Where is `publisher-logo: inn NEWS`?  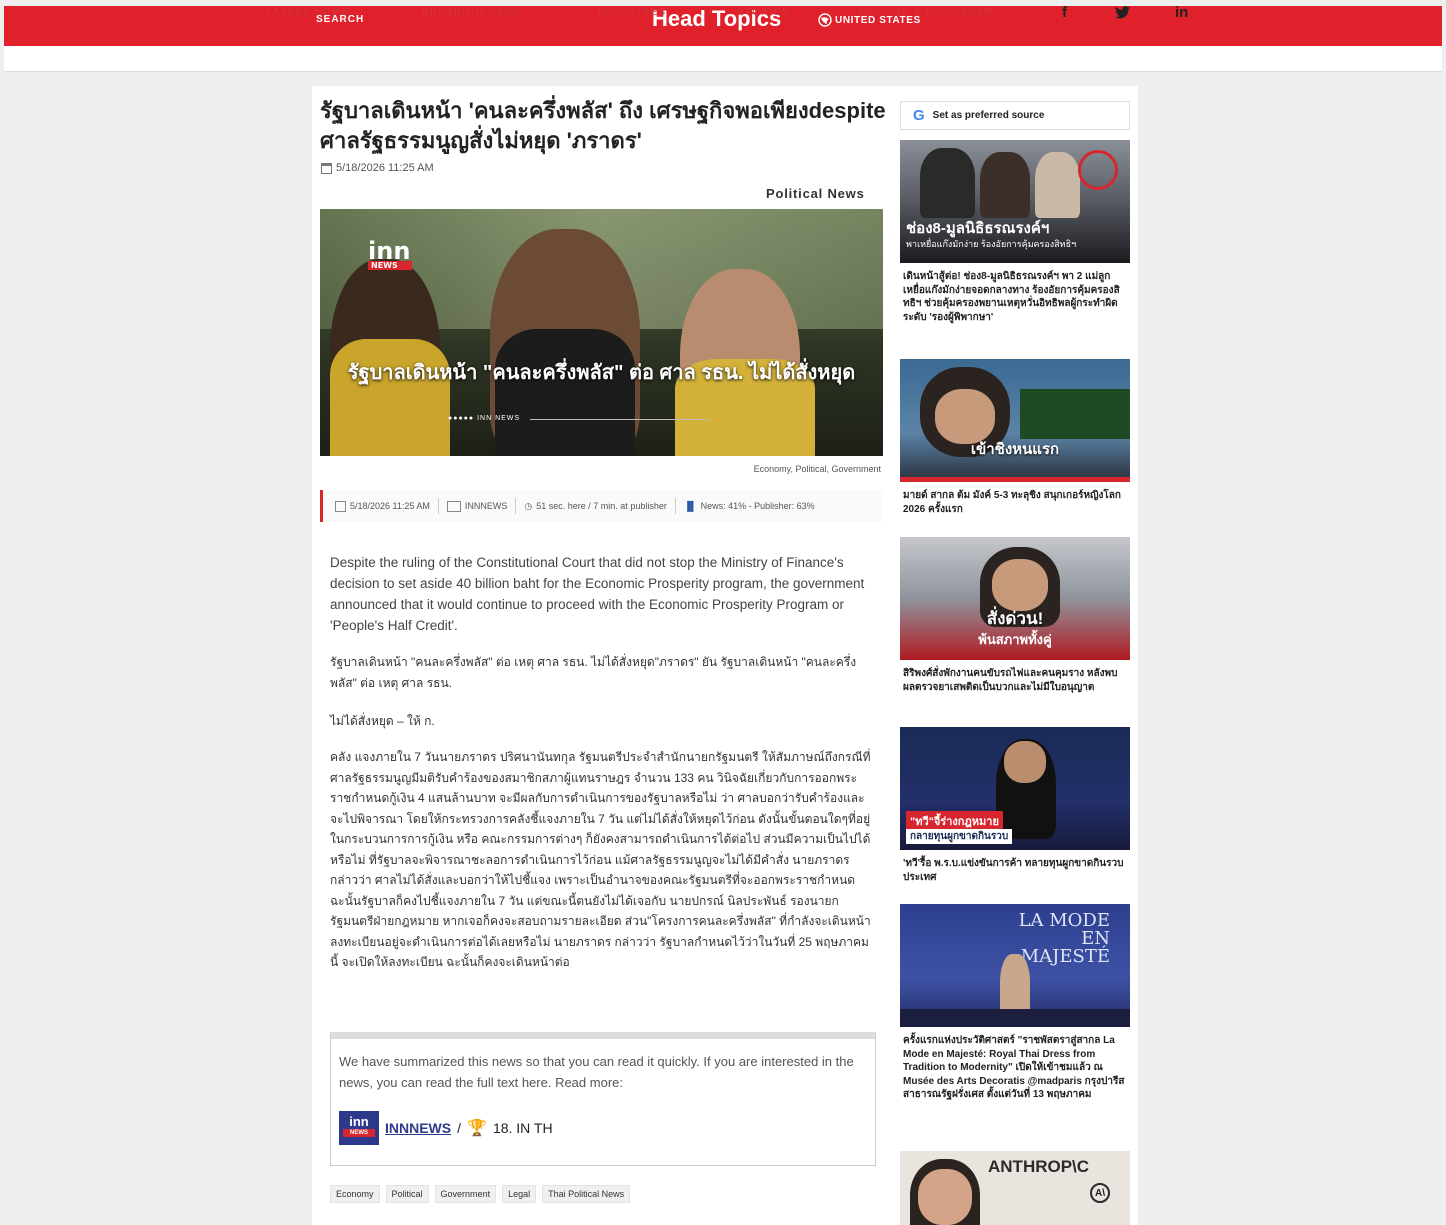
publisher-logo: inn NEWS is located at coordinates (359, 1128).